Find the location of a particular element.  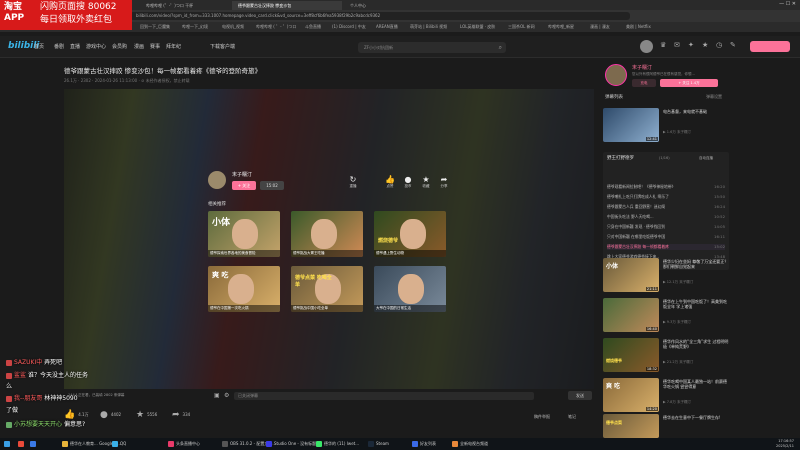

danmaku-list-heading: 弹幕列表 is located at coordinates (614, 97).